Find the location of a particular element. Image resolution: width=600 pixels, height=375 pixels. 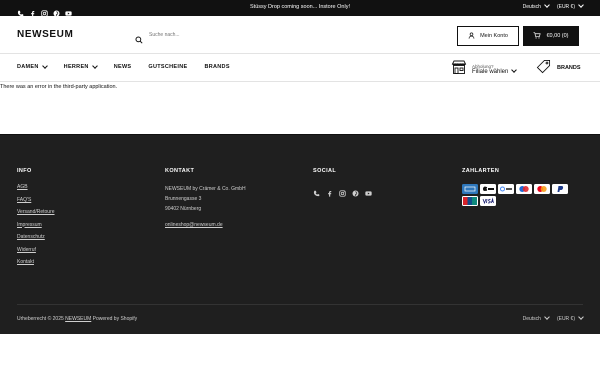

nav-items: DAMEN HERREN NEWS GUTSCHEINE BRANDS is located at coordinates (123, 66).